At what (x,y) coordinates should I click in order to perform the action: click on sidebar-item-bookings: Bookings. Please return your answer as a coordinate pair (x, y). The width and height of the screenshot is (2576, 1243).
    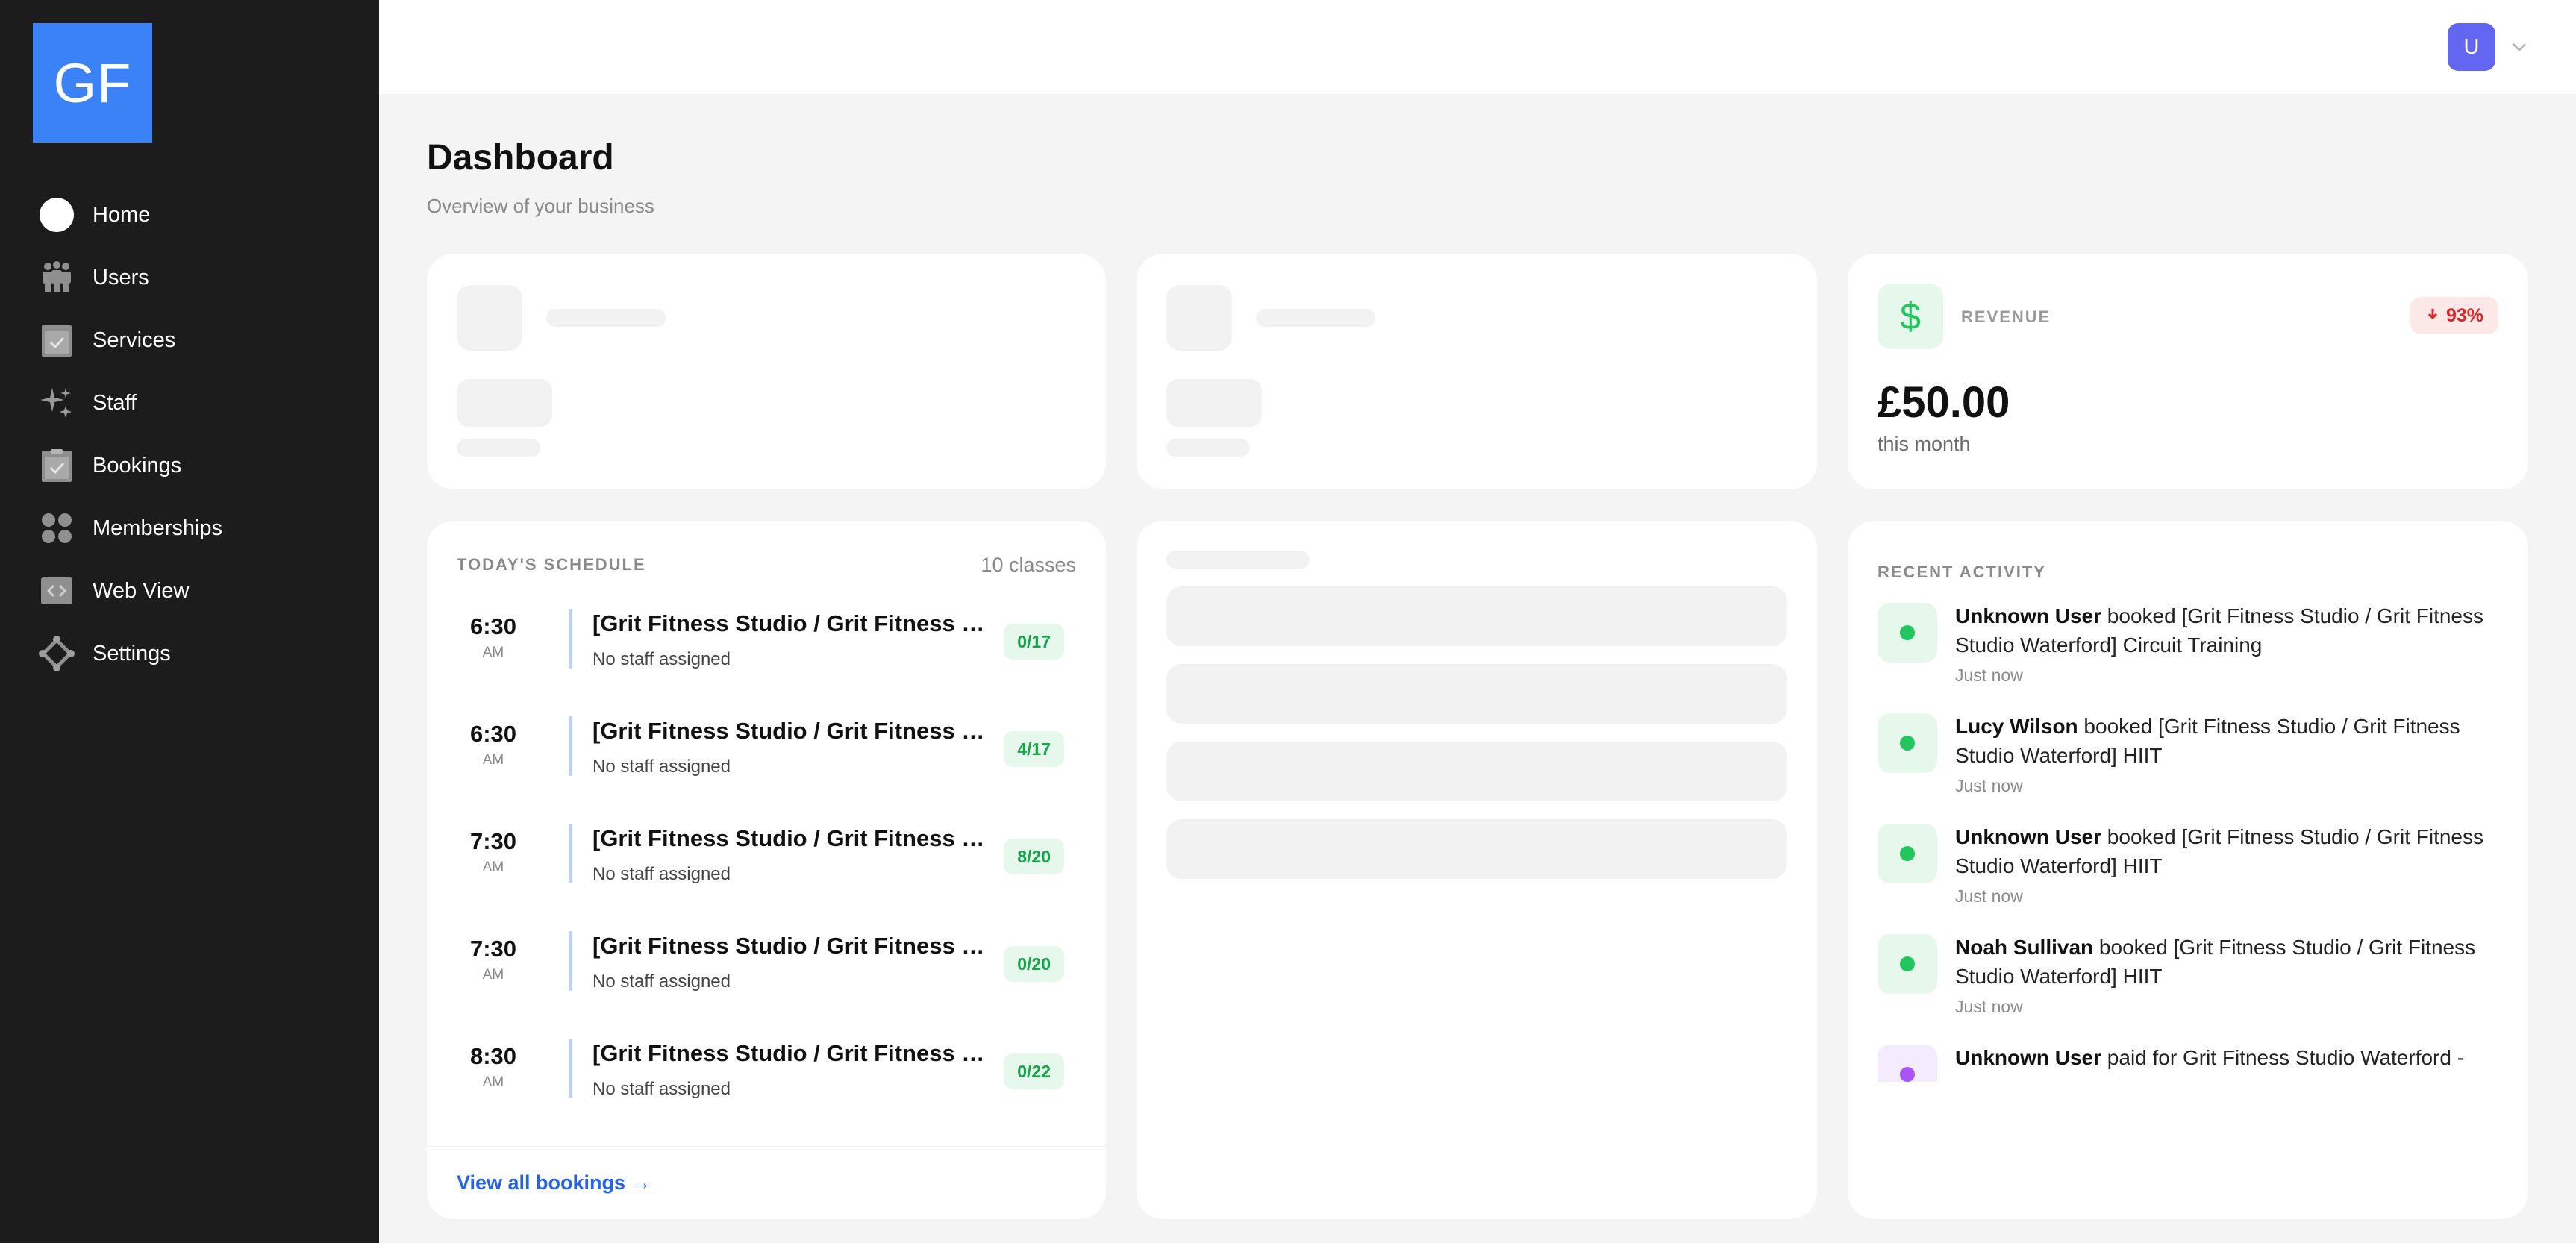
    Looking at the image, I should click on (189, 465).